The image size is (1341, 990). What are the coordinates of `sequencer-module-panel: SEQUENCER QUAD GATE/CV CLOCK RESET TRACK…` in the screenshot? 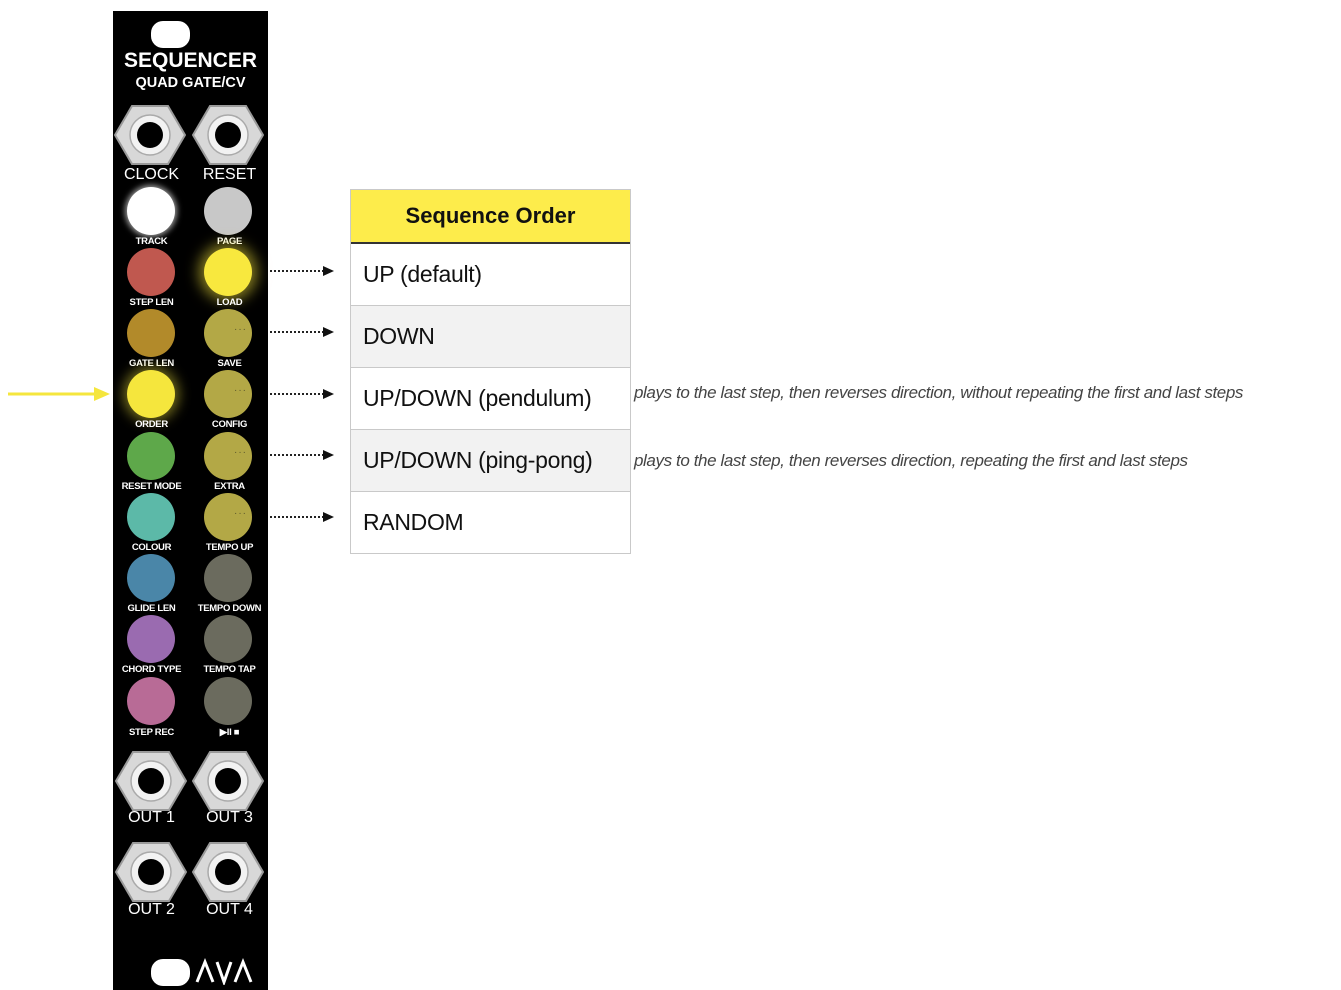 It's located at (190, 500).